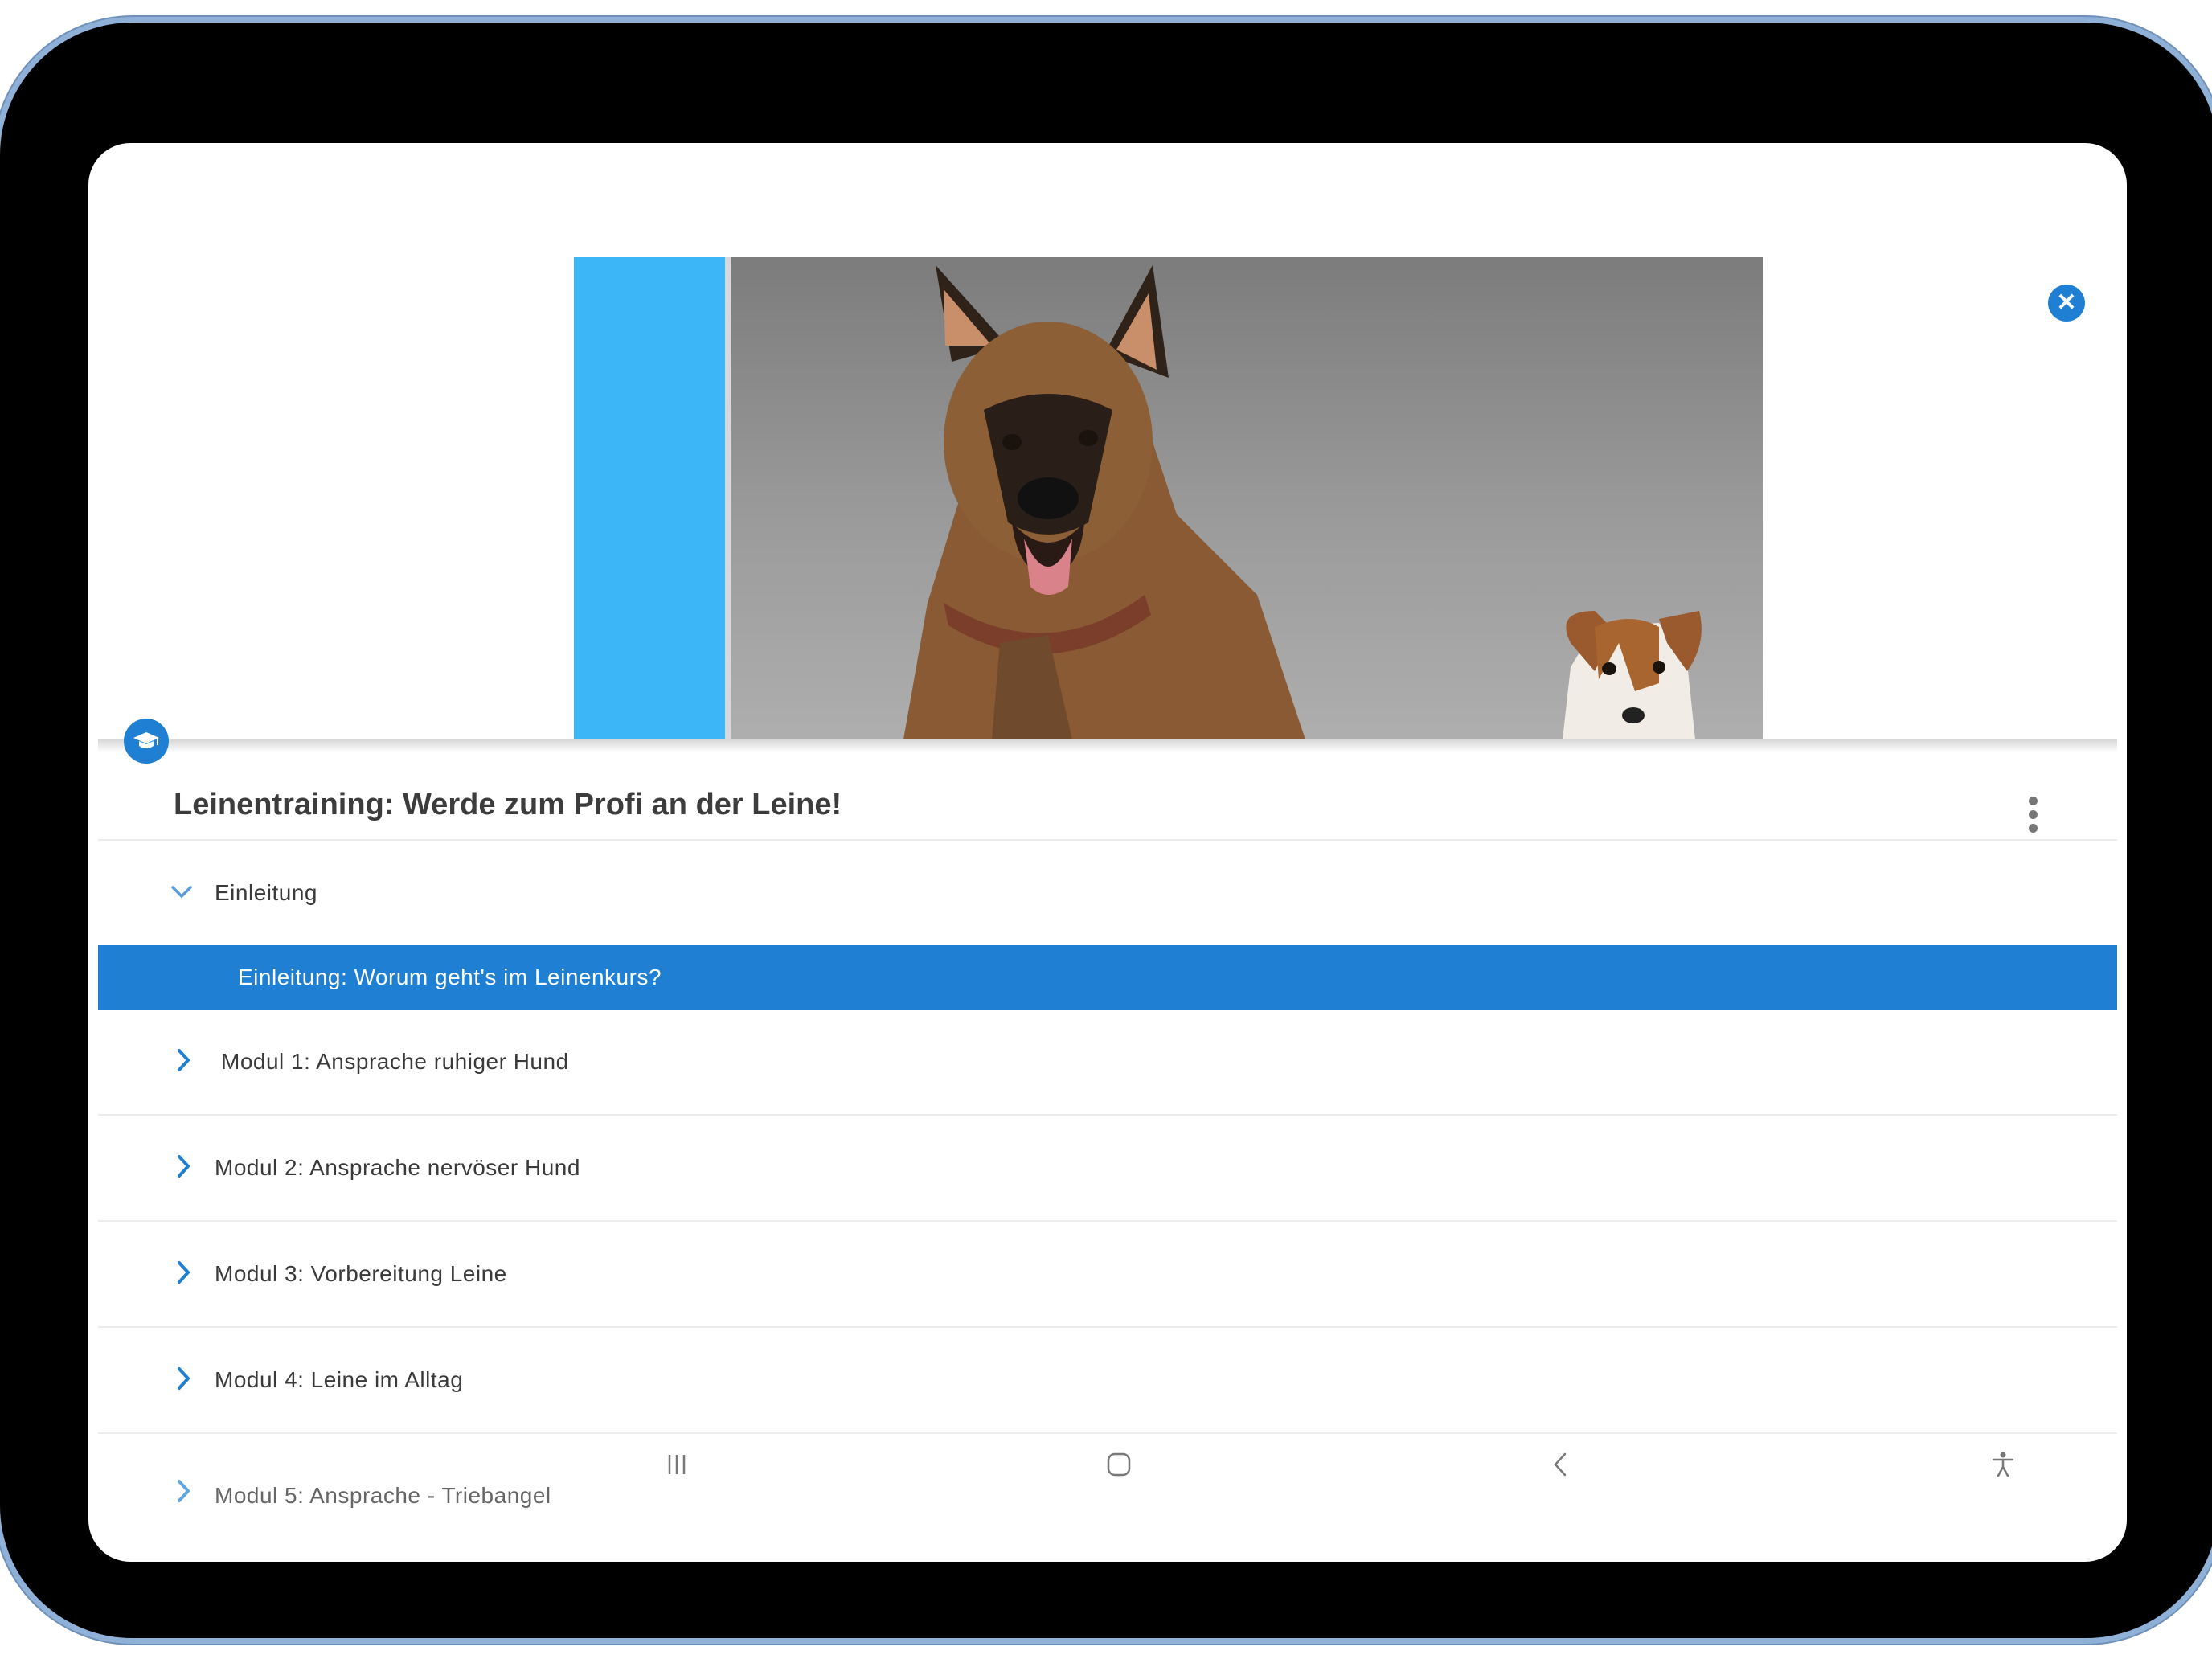 The height and width of the screenshot is (1659, 2212). I want to click on section-label: Modul 4: Leine im Alltag, so click(339, 1379).